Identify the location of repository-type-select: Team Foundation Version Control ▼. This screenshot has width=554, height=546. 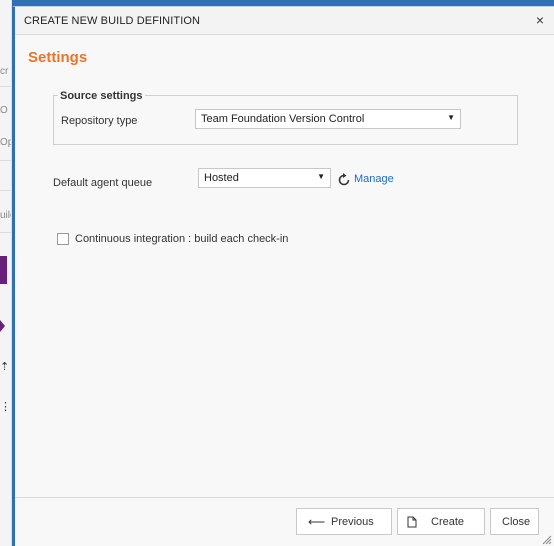
(328, 119).